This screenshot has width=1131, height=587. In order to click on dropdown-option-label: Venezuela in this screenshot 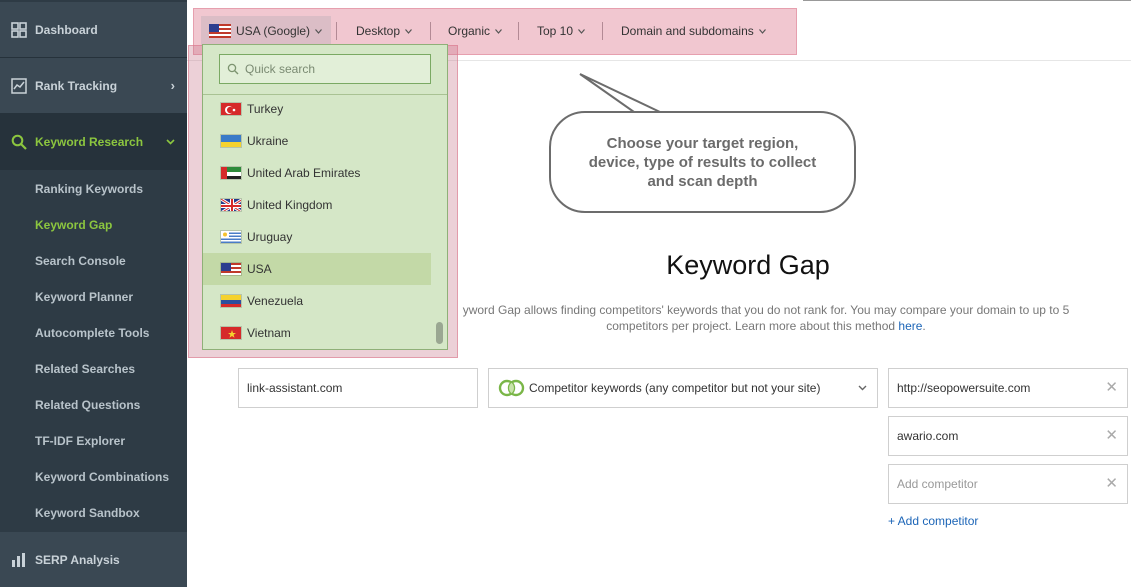, I will do `click(275, 301)`.